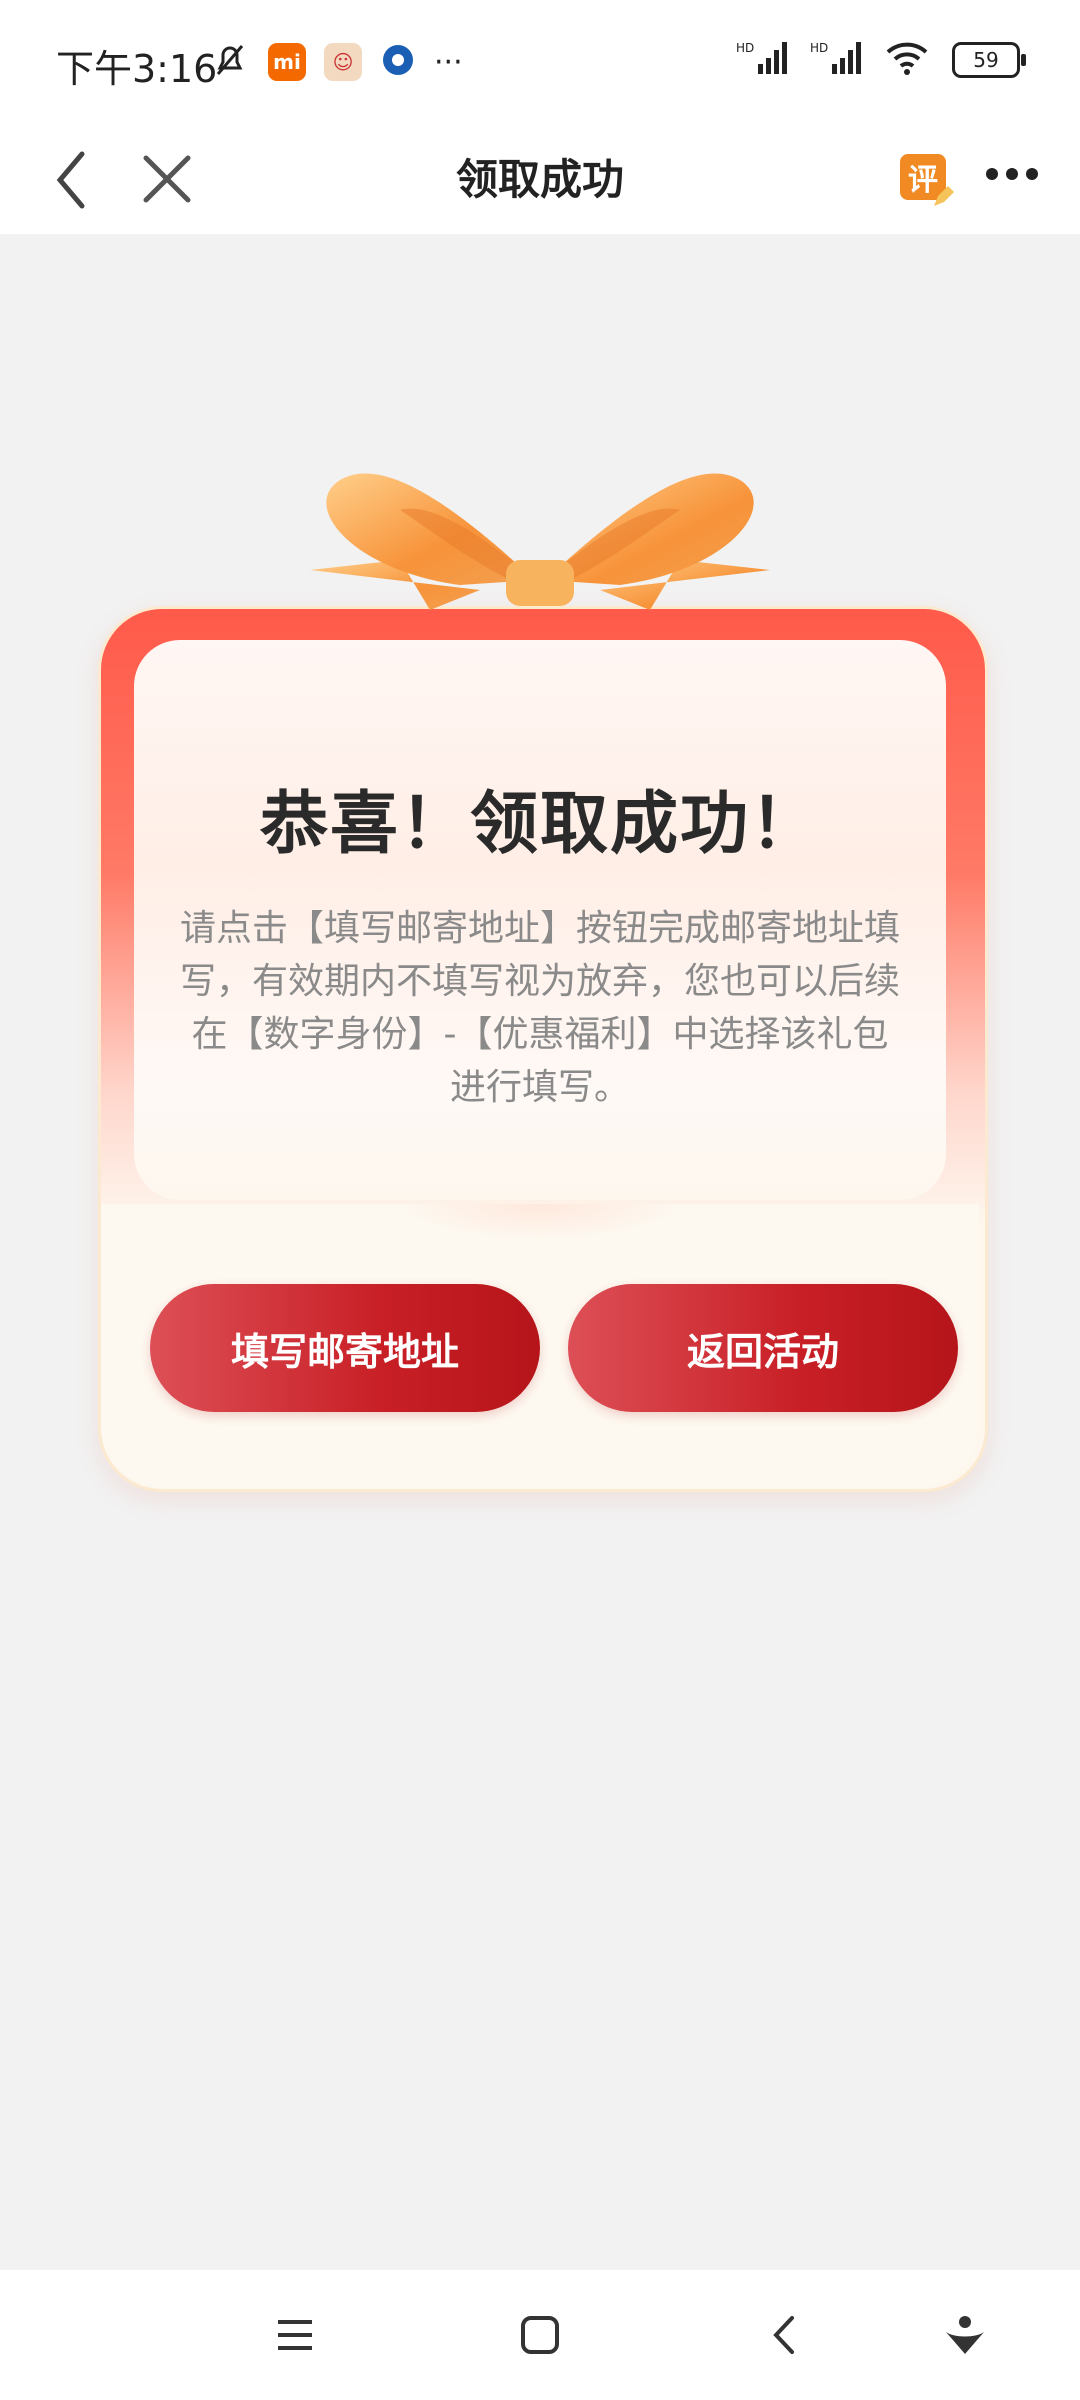 Image resolution: width=1080 pixels, height=2400 pixels. I want to click on assistant-icon, so click(965, 2335).